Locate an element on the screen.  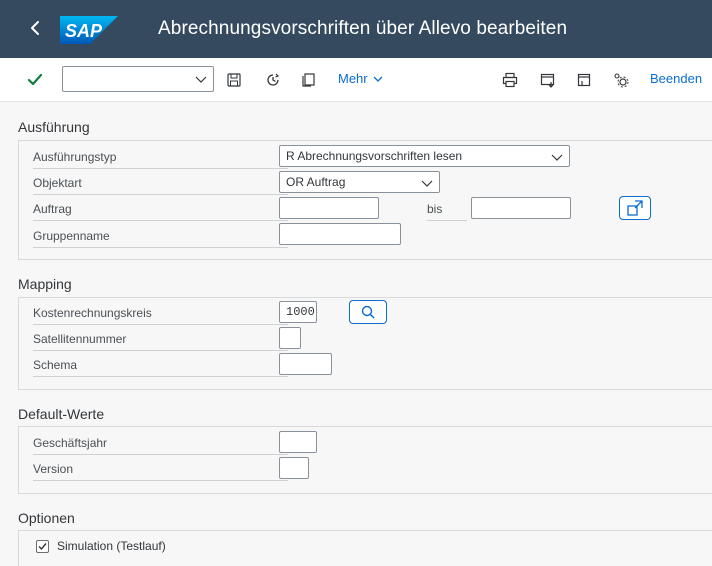
save-variant-button is located at coordinates (234, 80).